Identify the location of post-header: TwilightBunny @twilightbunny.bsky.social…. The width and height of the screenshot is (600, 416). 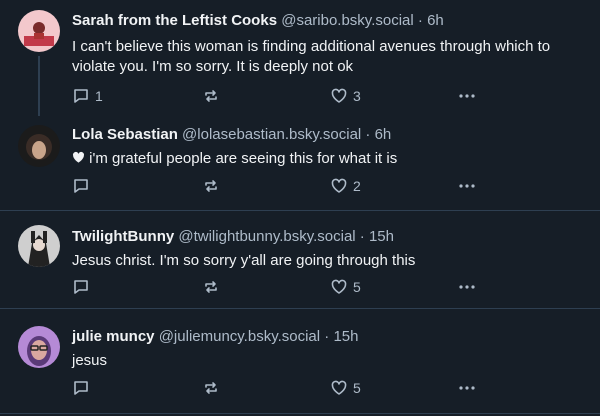
(233, 237).